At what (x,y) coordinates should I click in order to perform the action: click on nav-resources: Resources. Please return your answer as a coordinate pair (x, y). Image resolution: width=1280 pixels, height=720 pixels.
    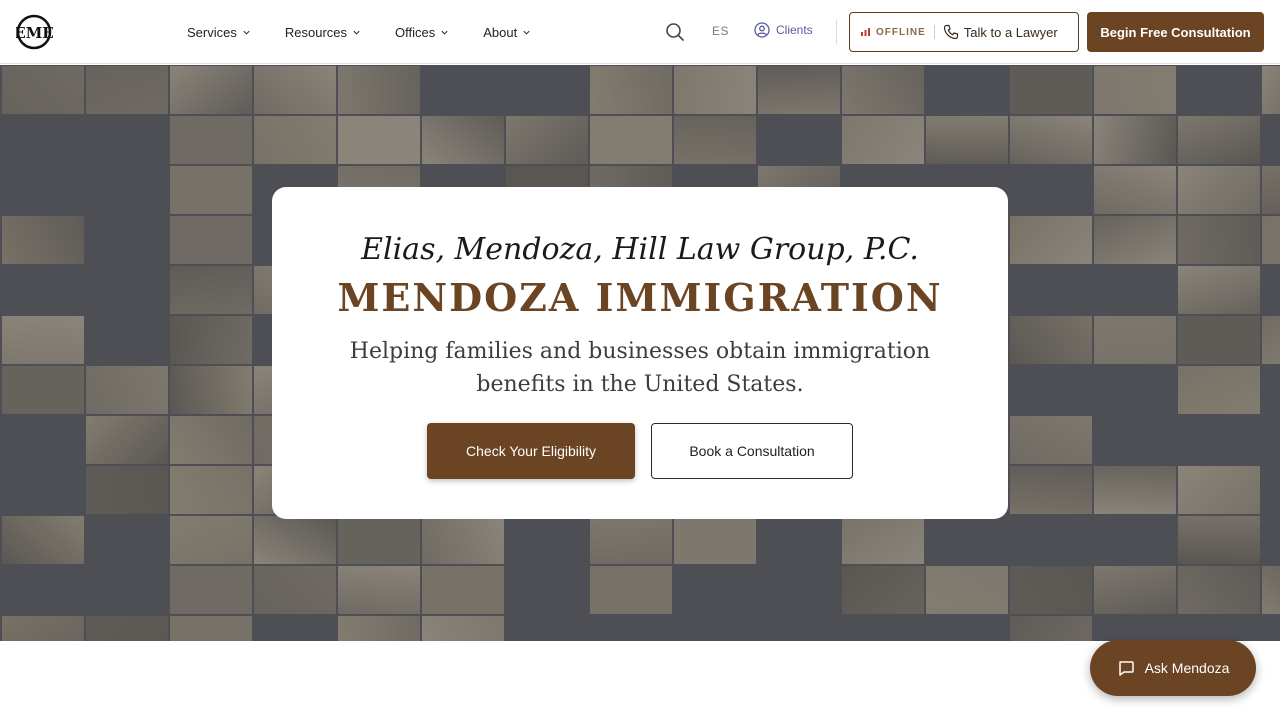
    Looking at the image, I should click on (323, 32).